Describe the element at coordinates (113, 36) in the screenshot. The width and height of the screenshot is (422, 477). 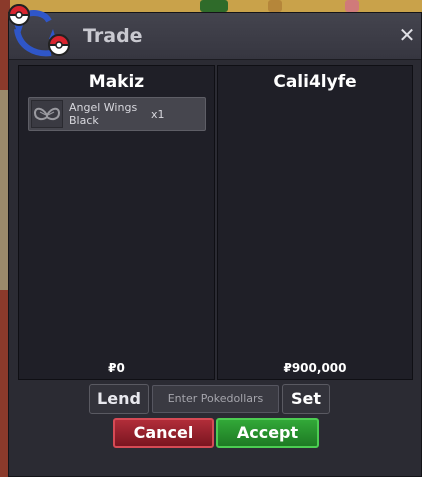
I see `window-title: Trade` at that location.